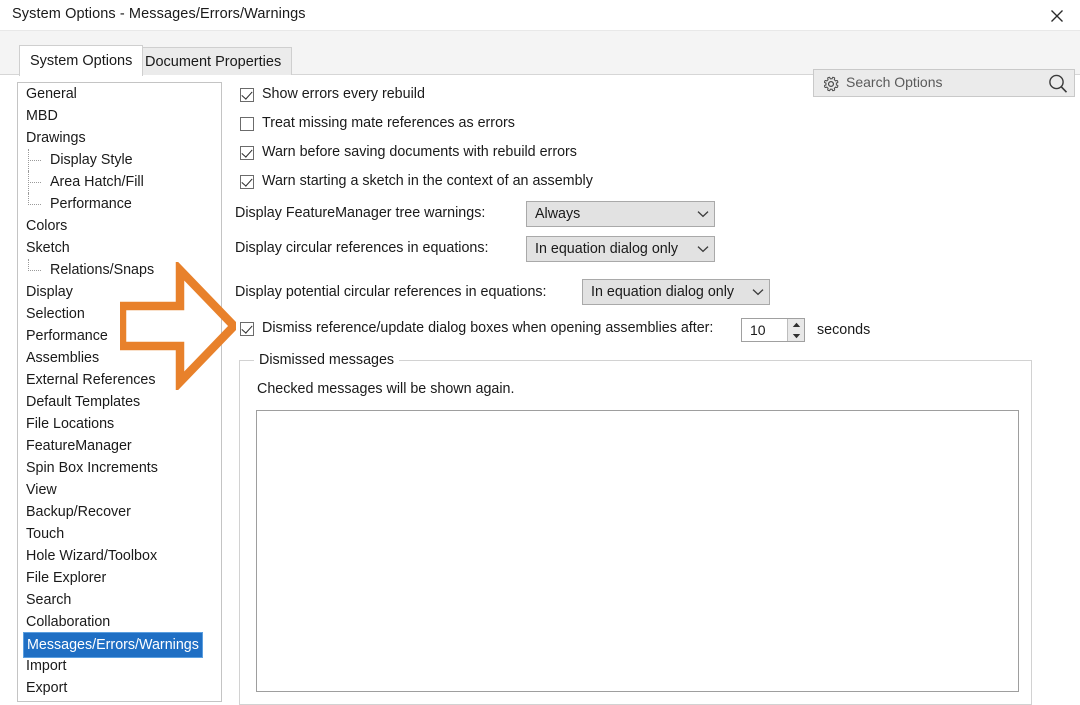  What do you see at coordinates (55, 314) in the screenshot?
I see `sidebar-item-label: Selection` at bounding box center [55, 314].